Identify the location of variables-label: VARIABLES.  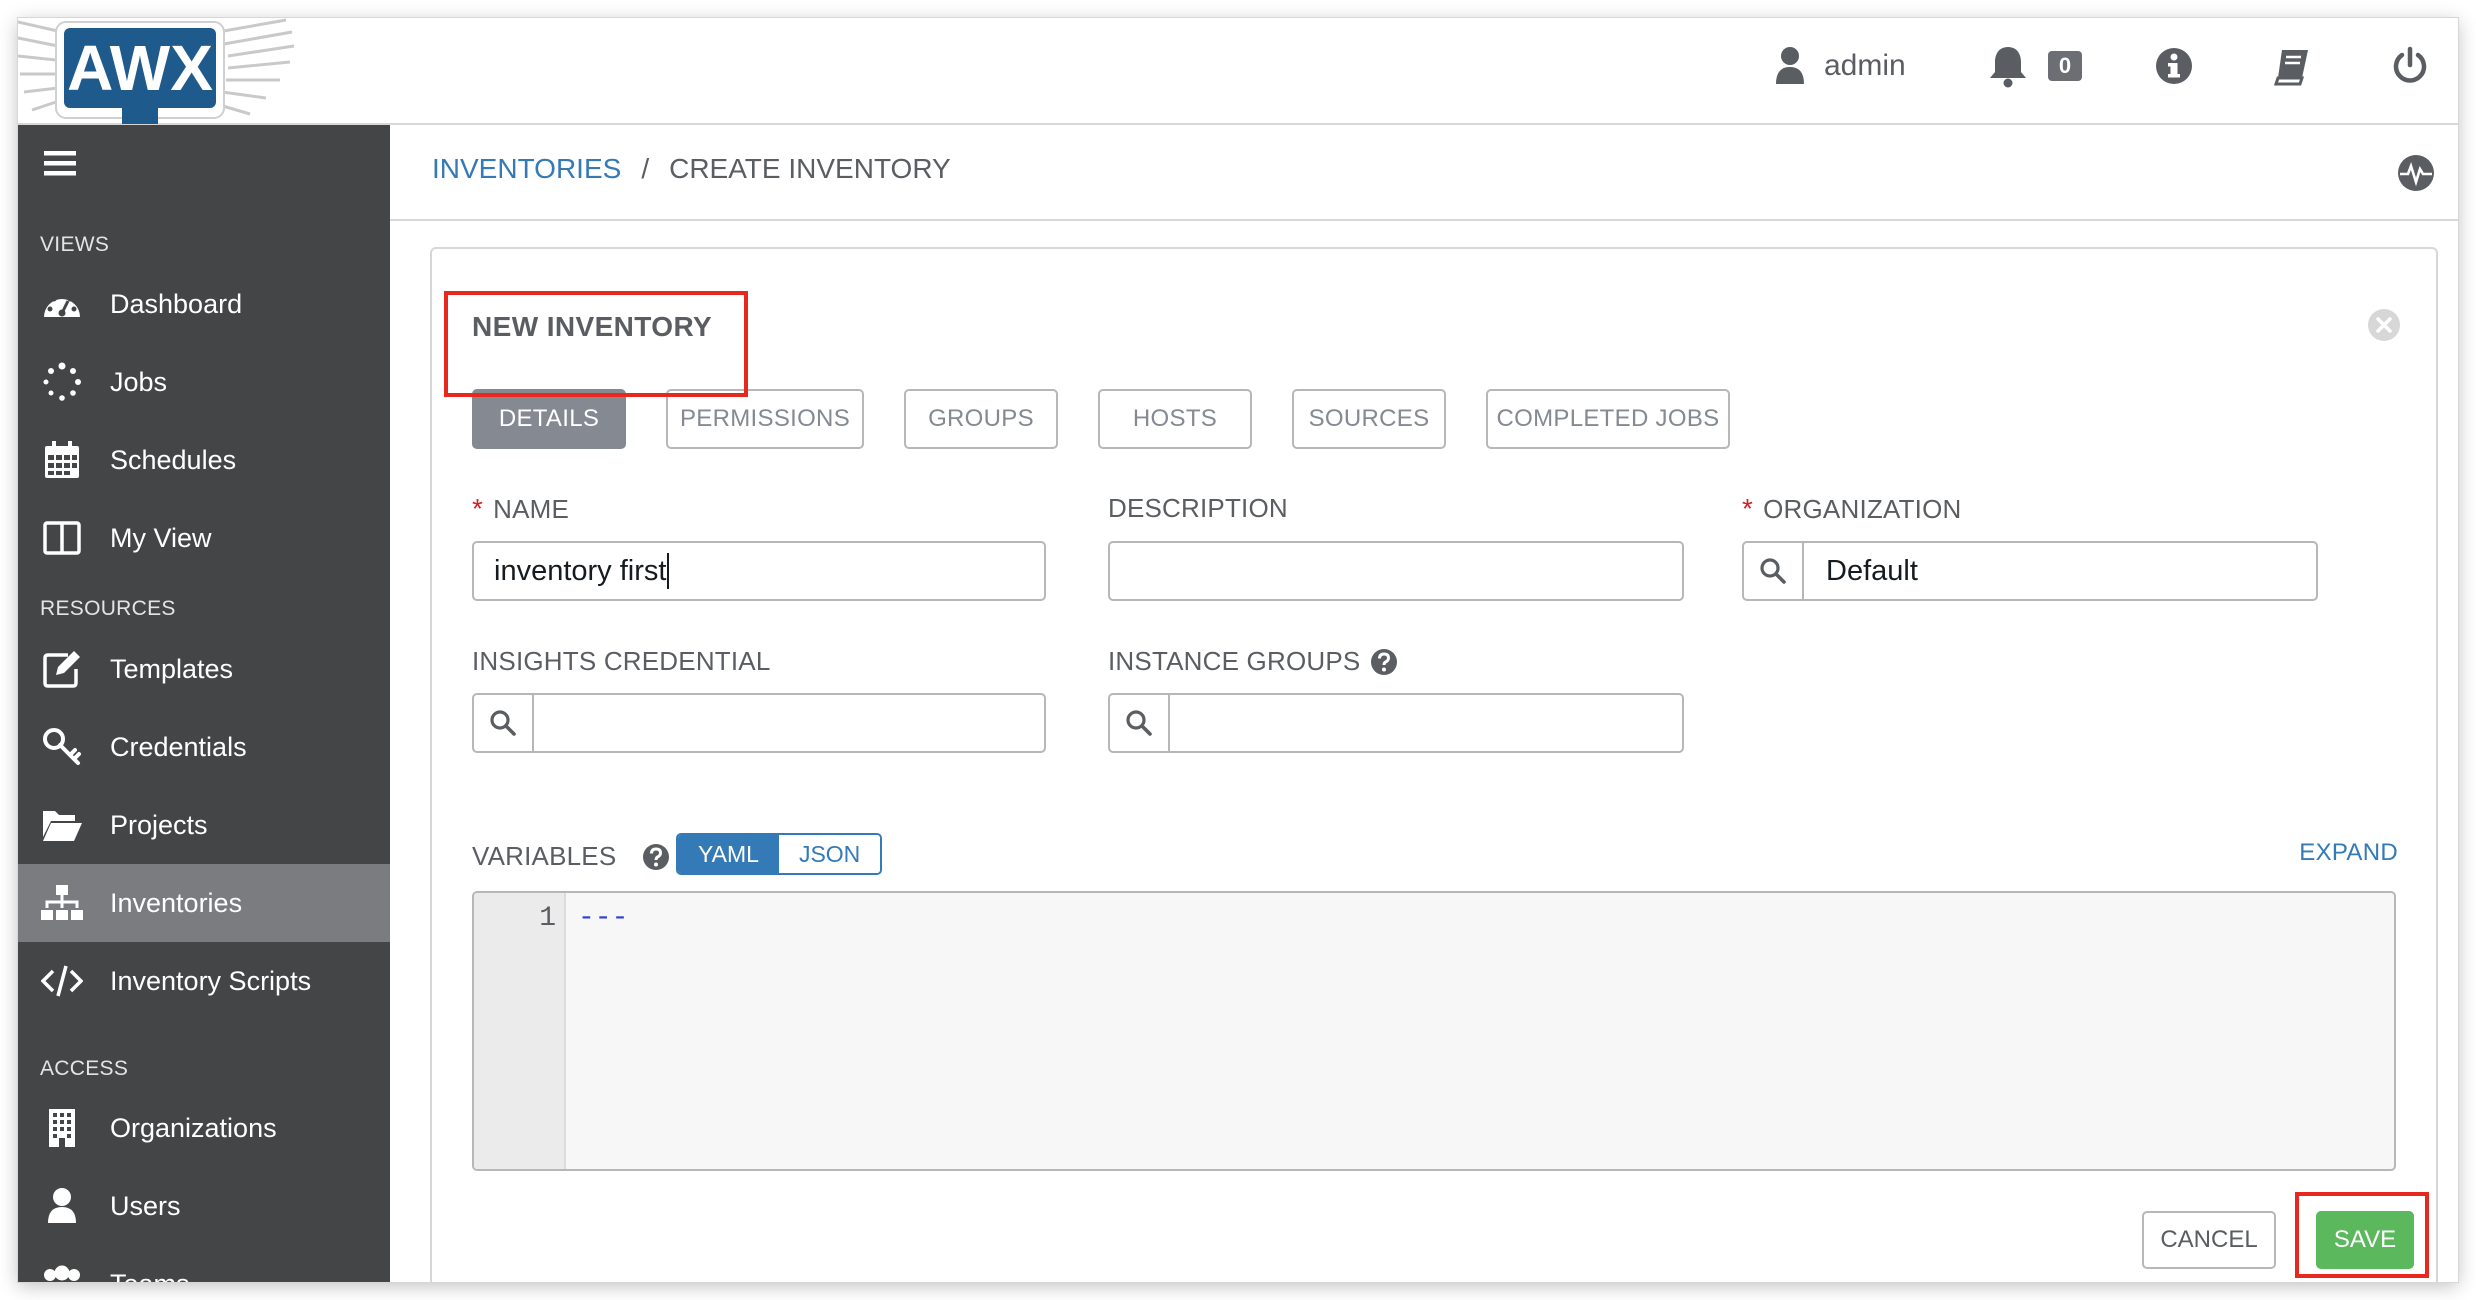
(571, 856).